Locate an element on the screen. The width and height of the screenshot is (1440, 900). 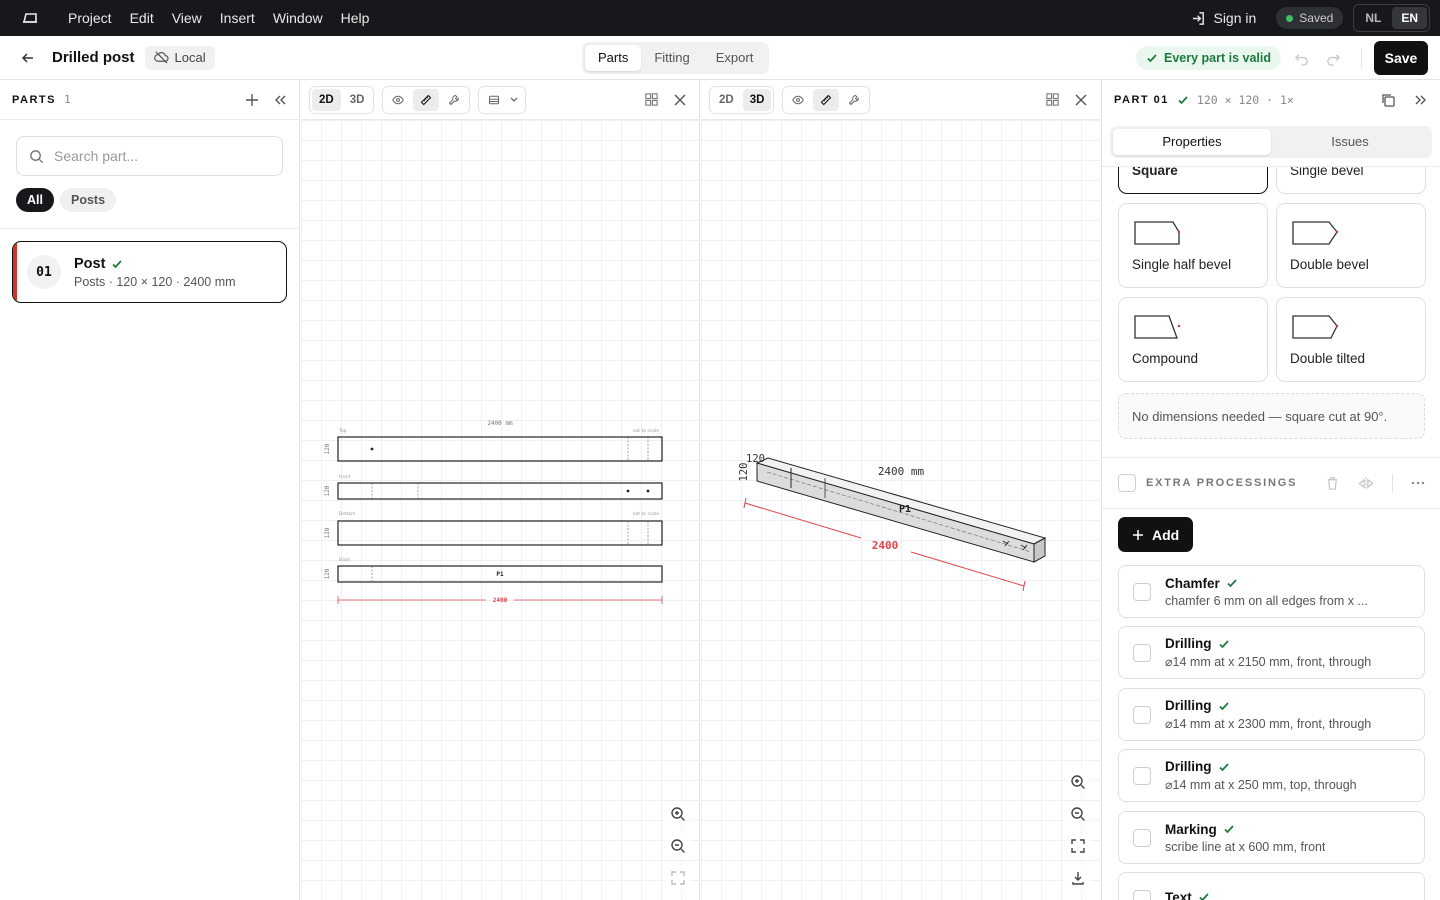
tab-issues: Issues is located at coordinates (1350, 142).